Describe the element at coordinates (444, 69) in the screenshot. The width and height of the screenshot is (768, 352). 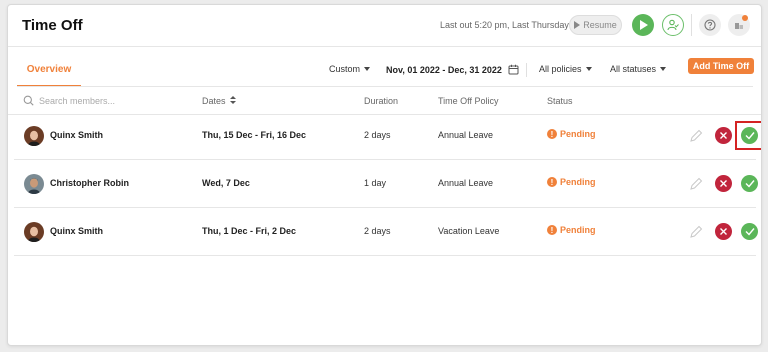
I see `date-range-label: Nov, 01 2022 - Dec, 31 2022` at that location.